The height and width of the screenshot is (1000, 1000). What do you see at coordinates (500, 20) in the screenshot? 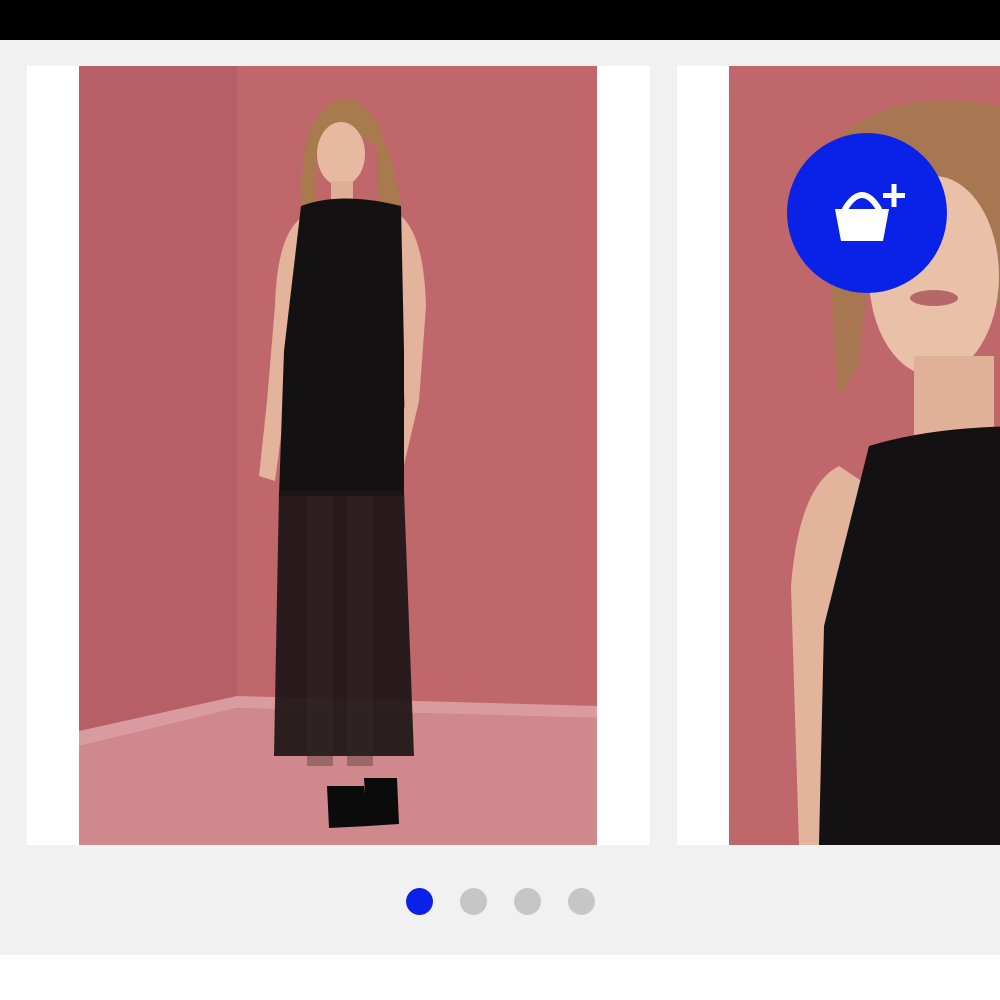
I see `status-bar` at bounding box center [500, 20].